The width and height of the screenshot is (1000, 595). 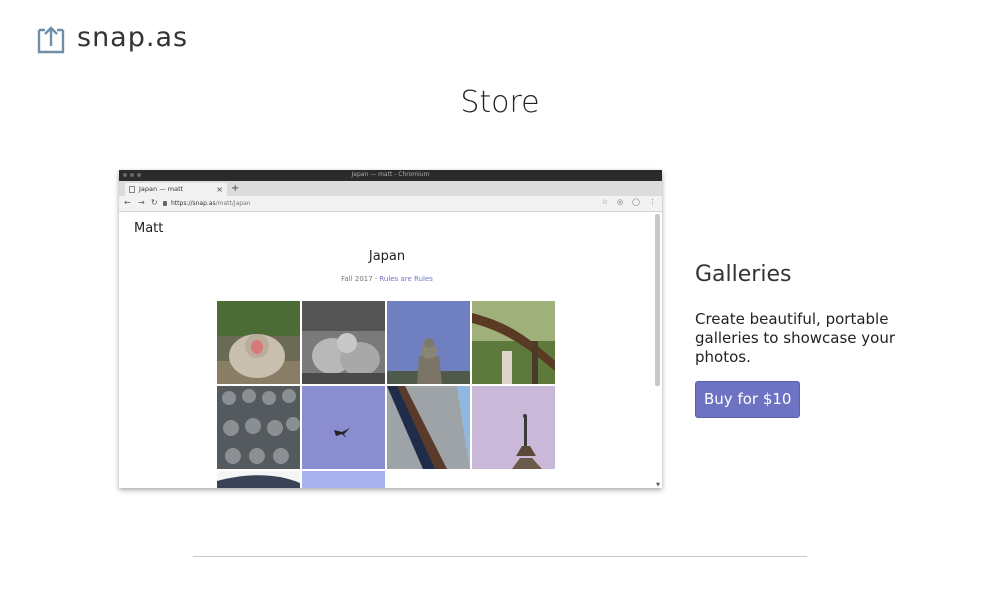 I want to click on upload-arrow-icon, so click(x=51, y=40).